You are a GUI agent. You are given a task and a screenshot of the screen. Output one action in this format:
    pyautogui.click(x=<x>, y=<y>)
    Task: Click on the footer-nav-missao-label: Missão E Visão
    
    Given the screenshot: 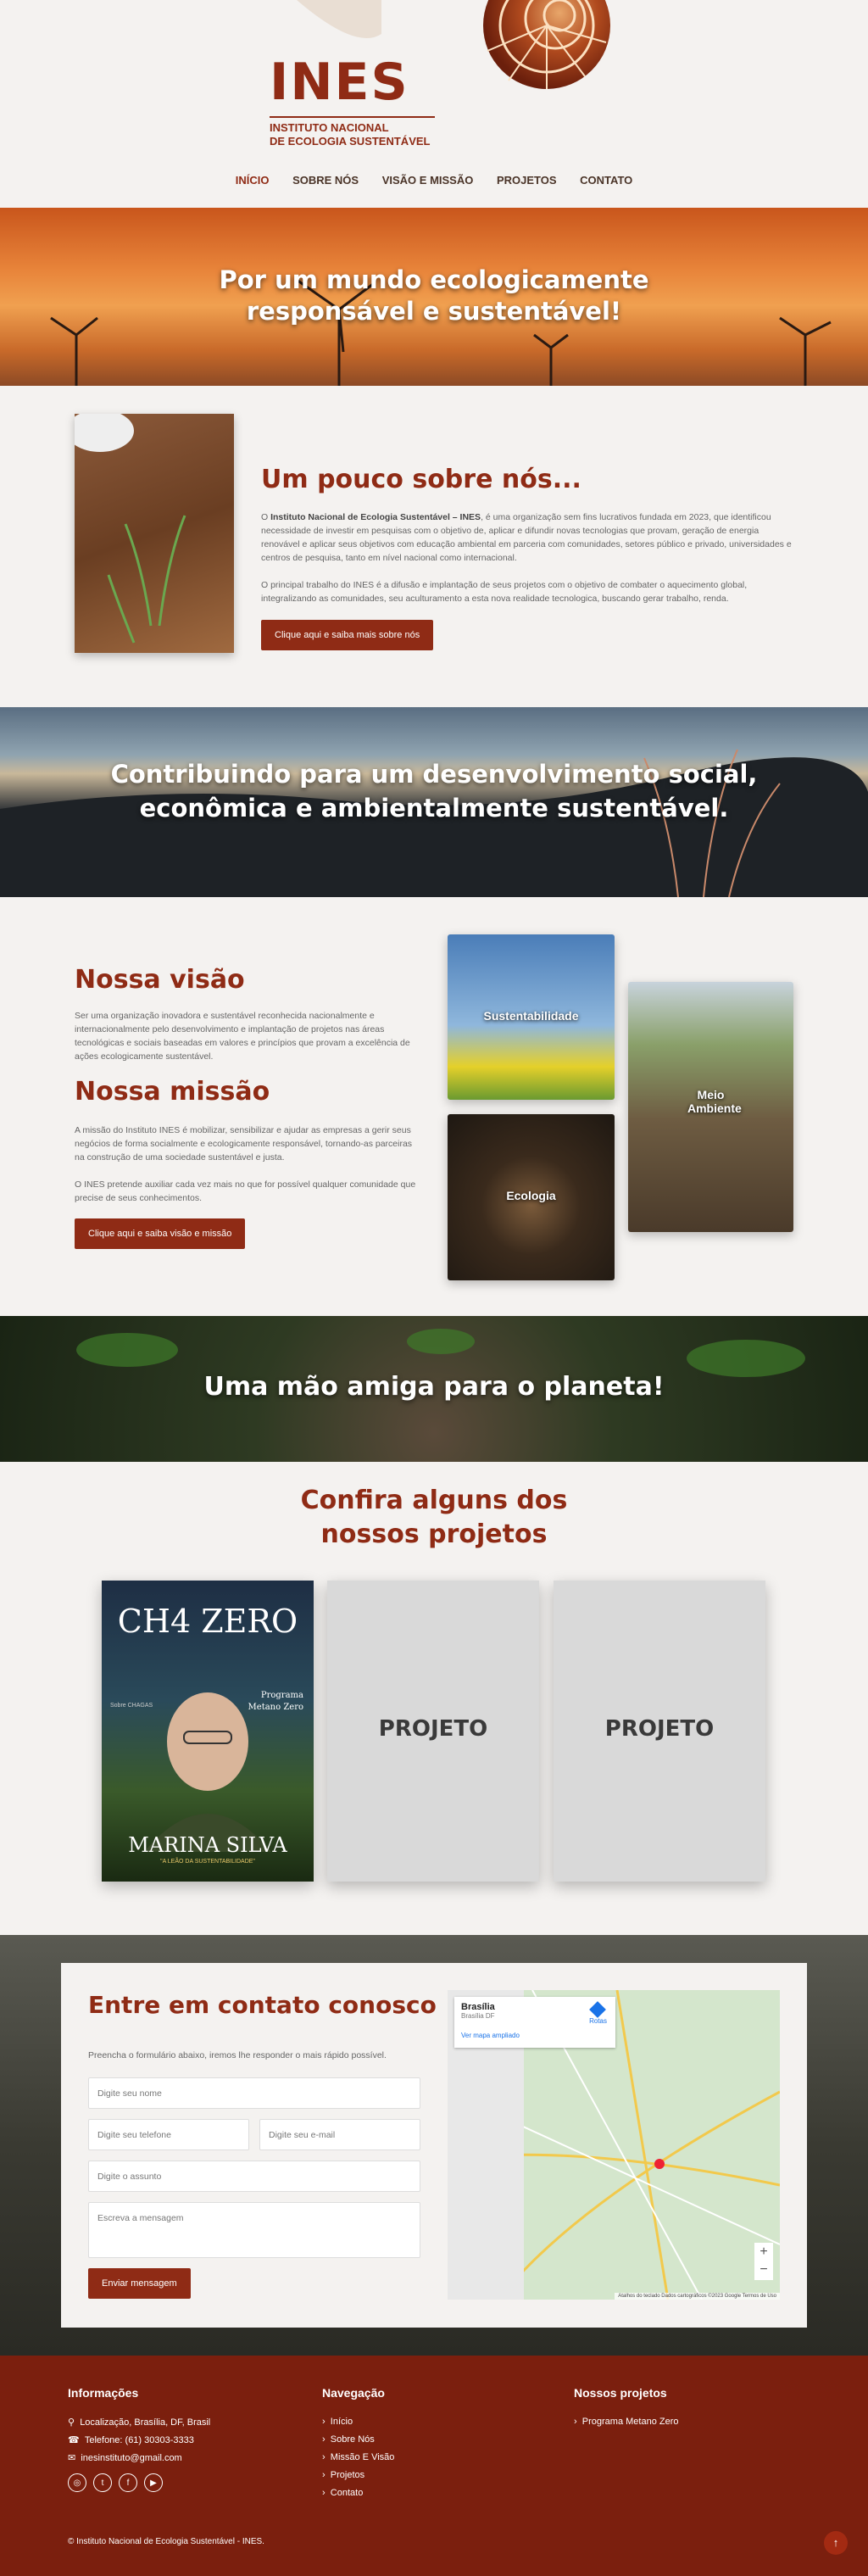 What is the action you would take?
    pyautogui.click(x=362, y=2457)
    